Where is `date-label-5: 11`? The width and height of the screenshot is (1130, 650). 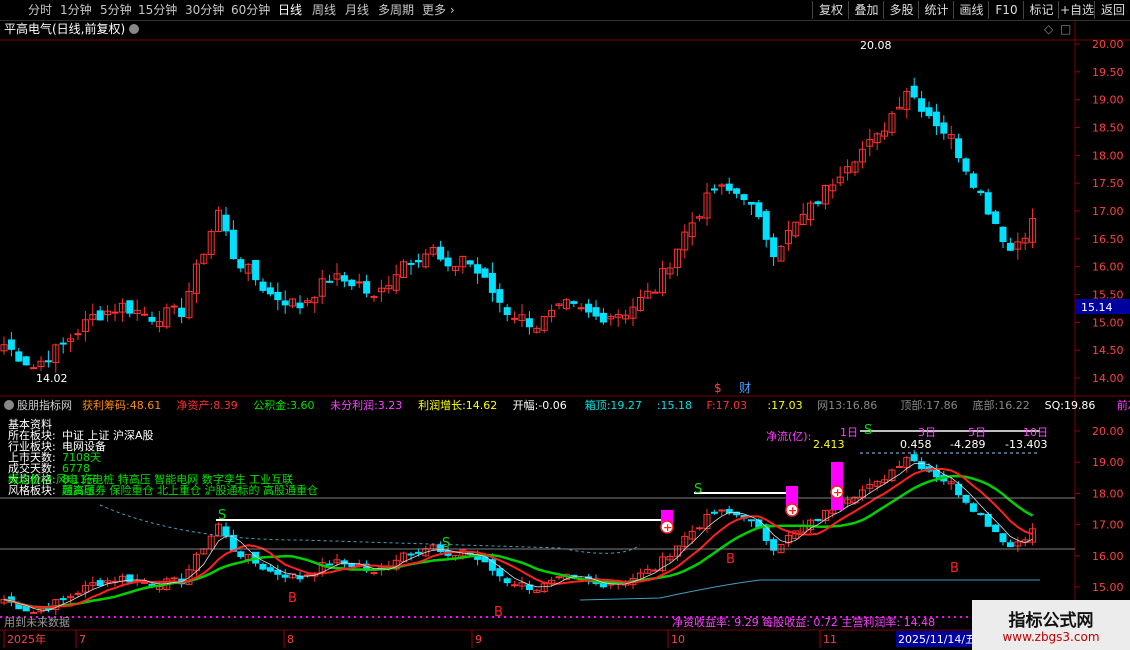 date-label-5: 11 is located at coordinates (830, 639).